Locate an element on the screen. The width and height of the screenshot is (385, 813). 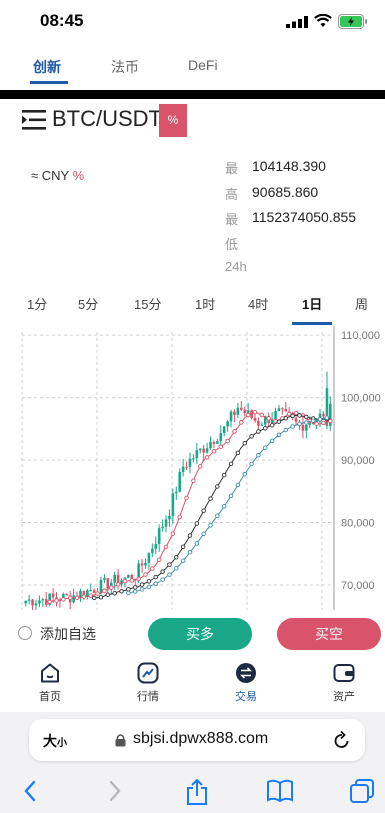
share-icon is located at coordinates (197, 792).